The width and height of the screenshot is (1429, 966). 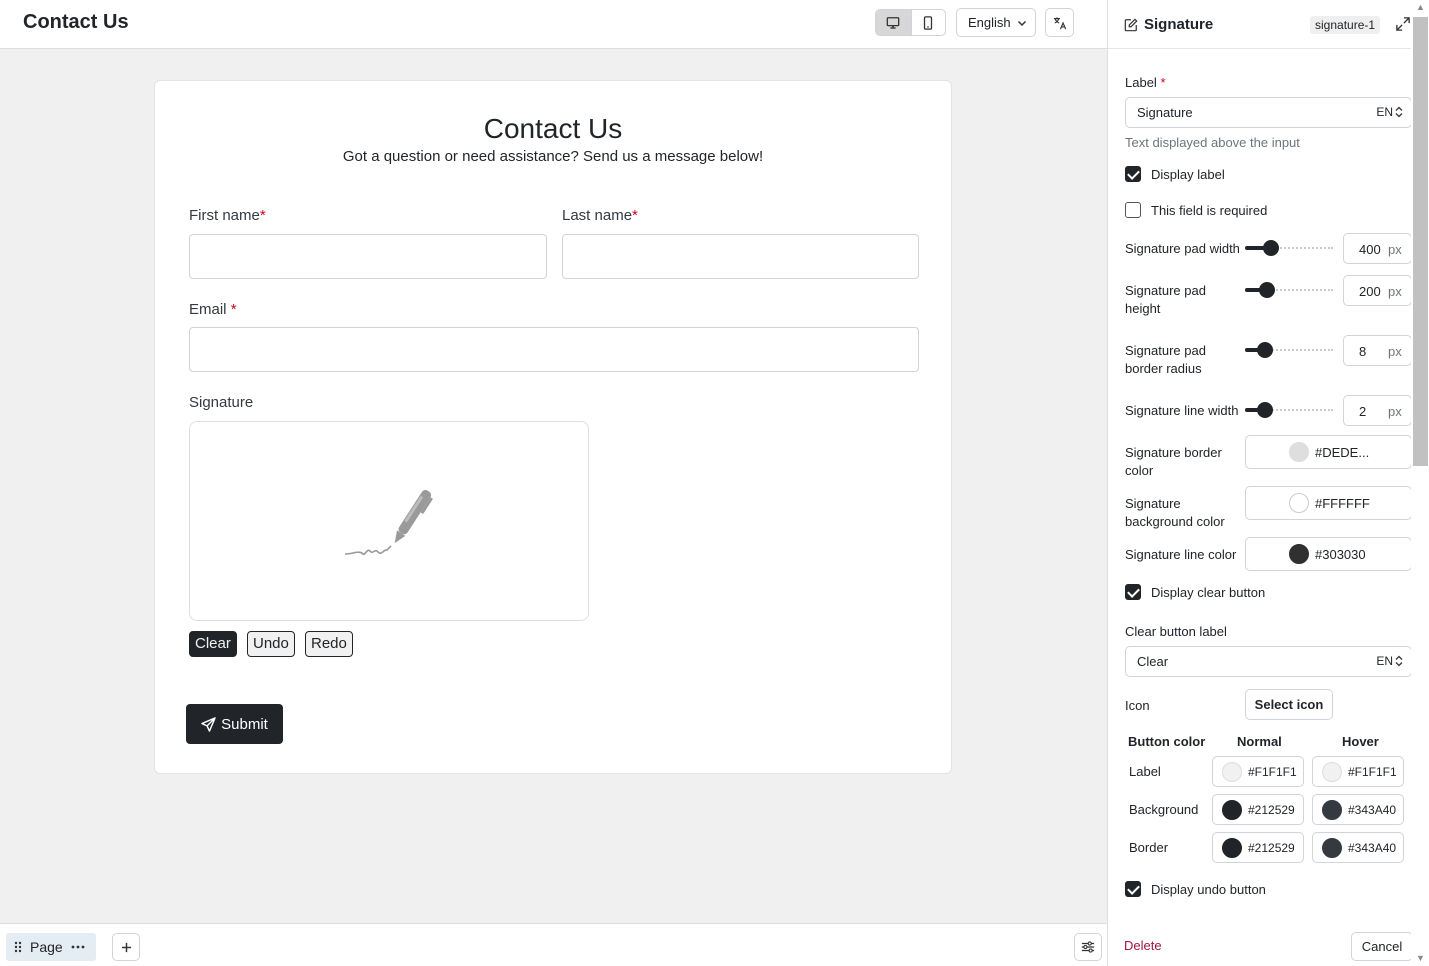 I want to click on icon-label: Icon, so click(x=1137, y=705).